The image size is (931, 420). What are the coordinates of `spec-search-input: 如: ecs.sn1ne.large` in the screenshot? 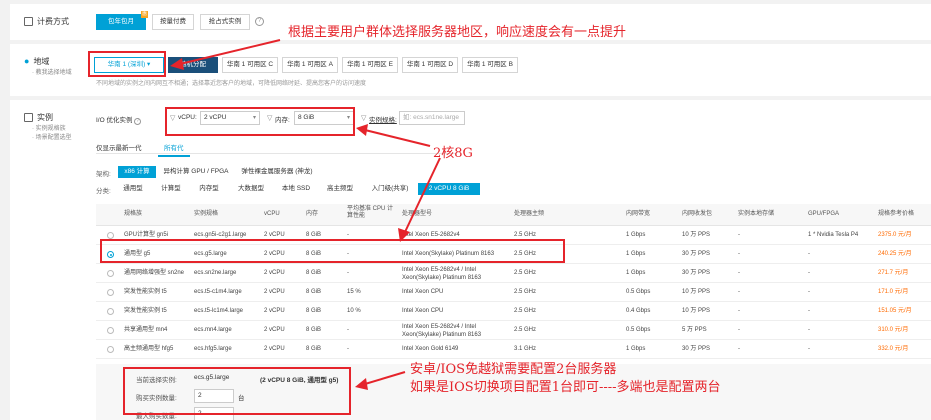 It's located at (432, 118).